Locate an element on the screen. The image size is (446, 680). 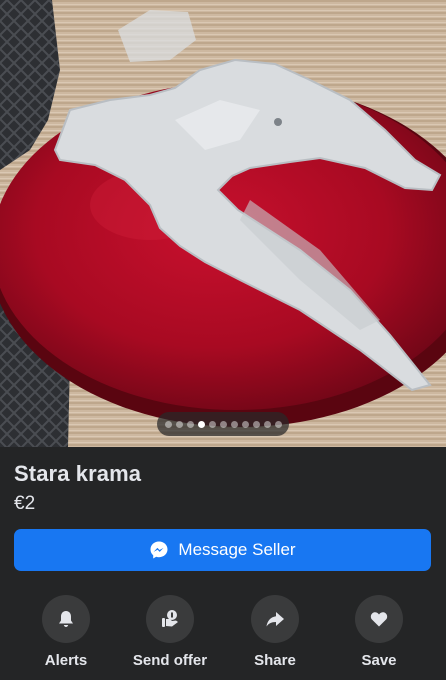
alerts-label: Alerts is located at coordinates (66, 660).